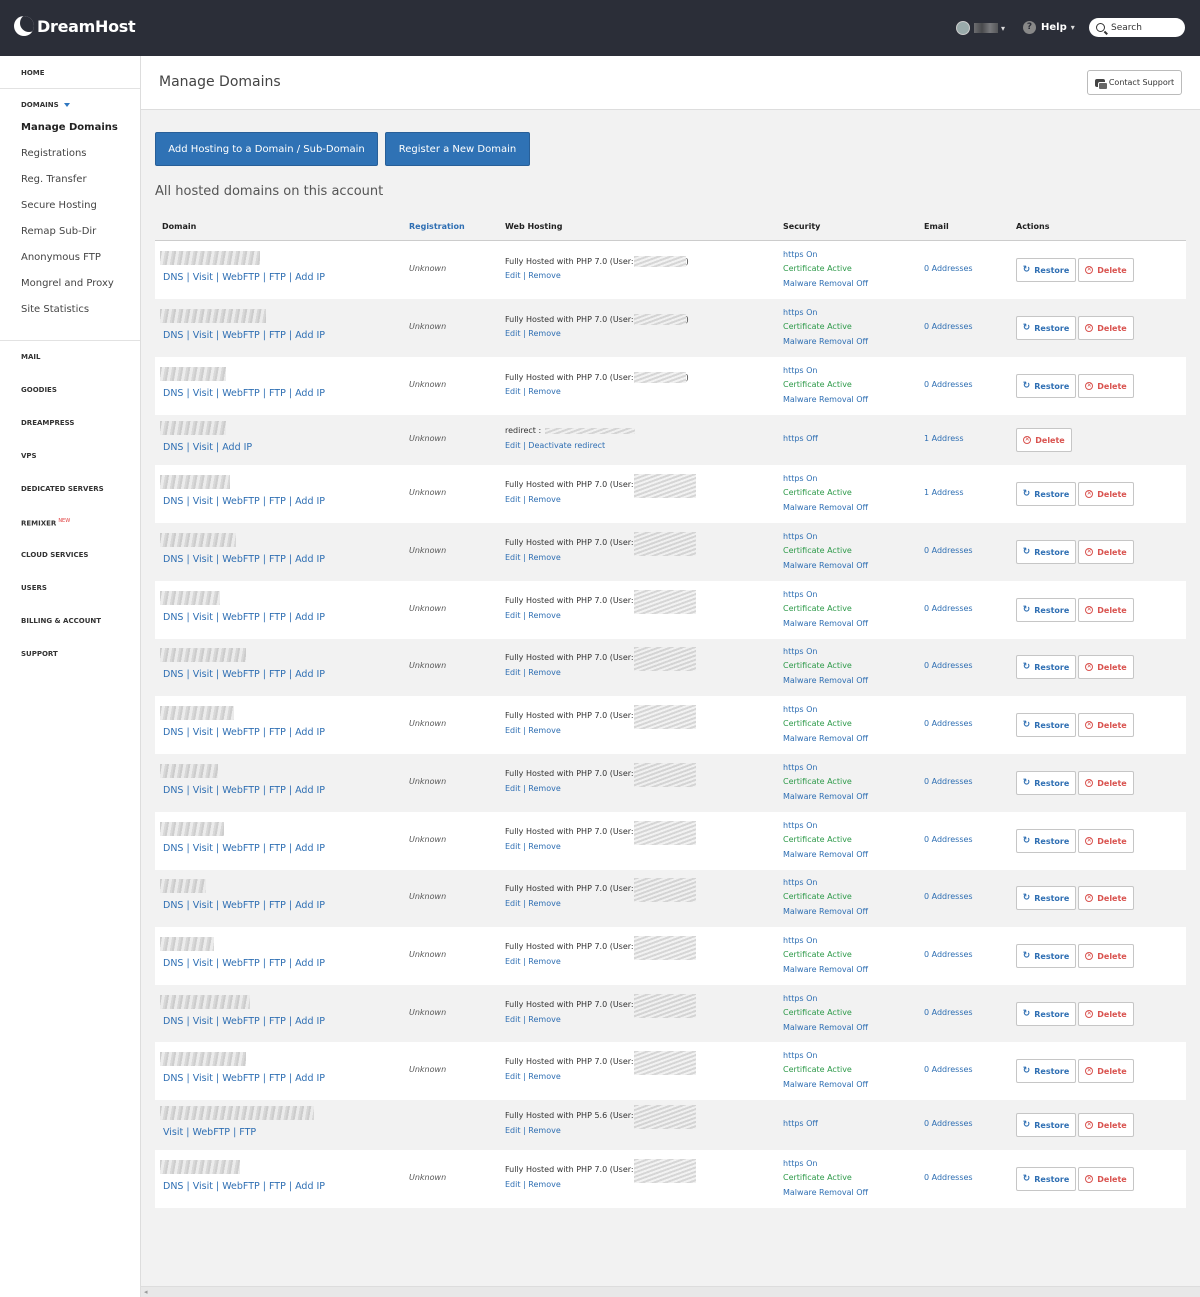 Image resolution: width=1200 pixels, height=1297 pixels. Describe the element at coordinates (1137, 27) in the screenshot. I see `search-box` at that location.